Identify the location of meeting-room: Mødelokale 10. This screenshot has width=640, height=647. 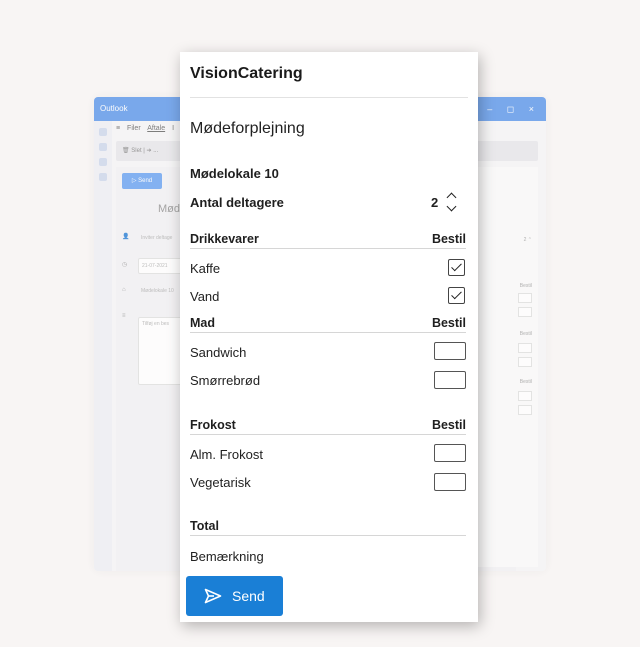
(234, 173).